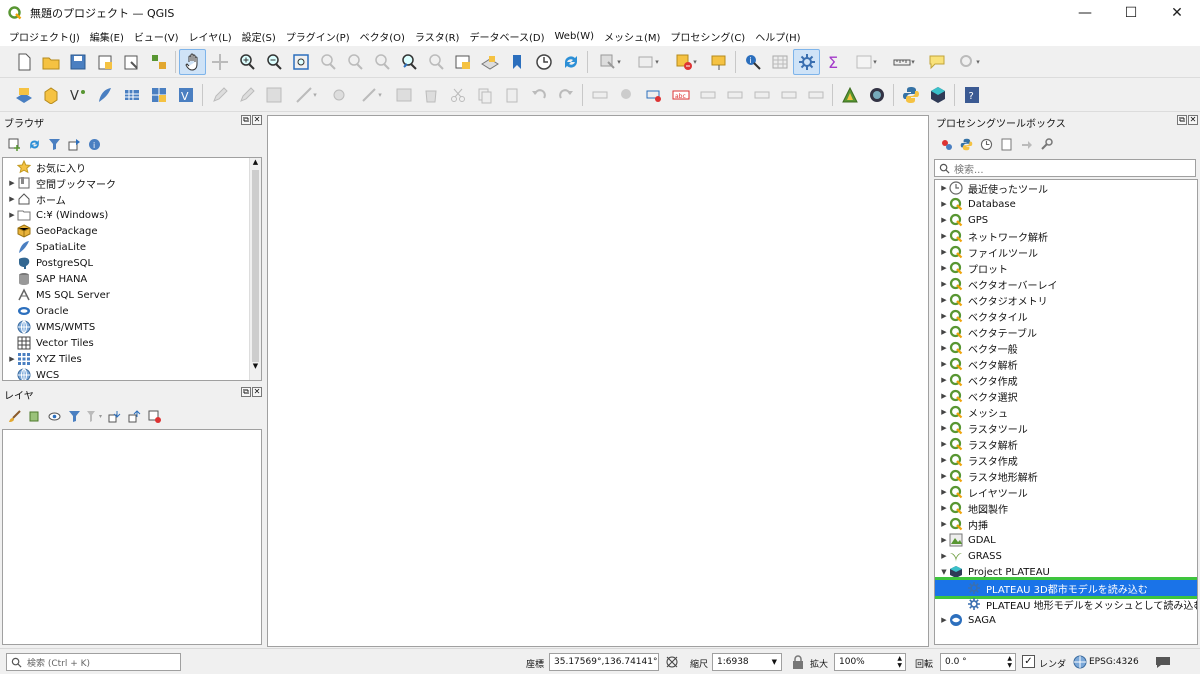 The image size is (1200, 674). I want to click on add-spatialite-button, so click(104, 95).